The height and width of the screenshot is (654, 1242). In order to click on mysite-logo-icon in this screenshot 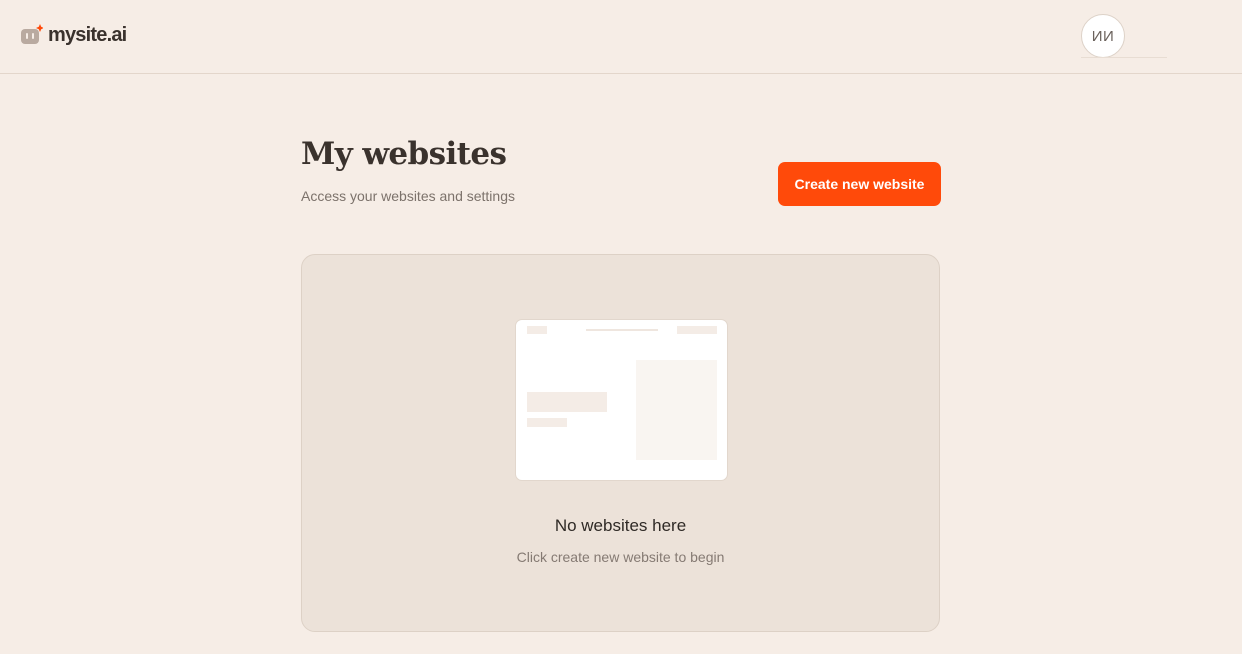, I will do `click(32, 35)`.